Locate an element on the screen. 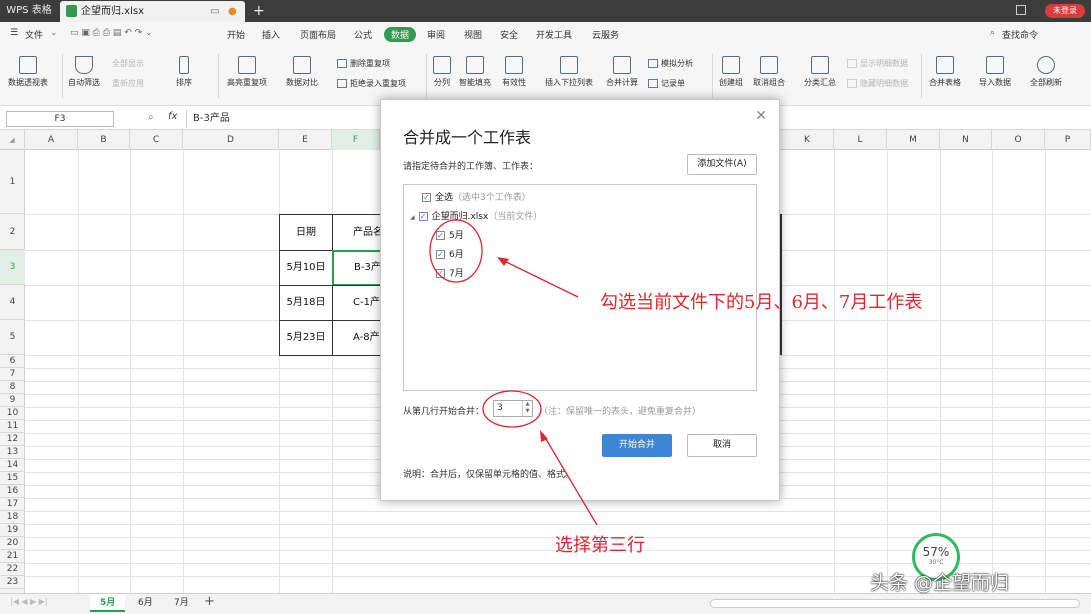 The image size is (1091, 614). watermark: 头条 @企望而归 is located at coordinates (940, 583).